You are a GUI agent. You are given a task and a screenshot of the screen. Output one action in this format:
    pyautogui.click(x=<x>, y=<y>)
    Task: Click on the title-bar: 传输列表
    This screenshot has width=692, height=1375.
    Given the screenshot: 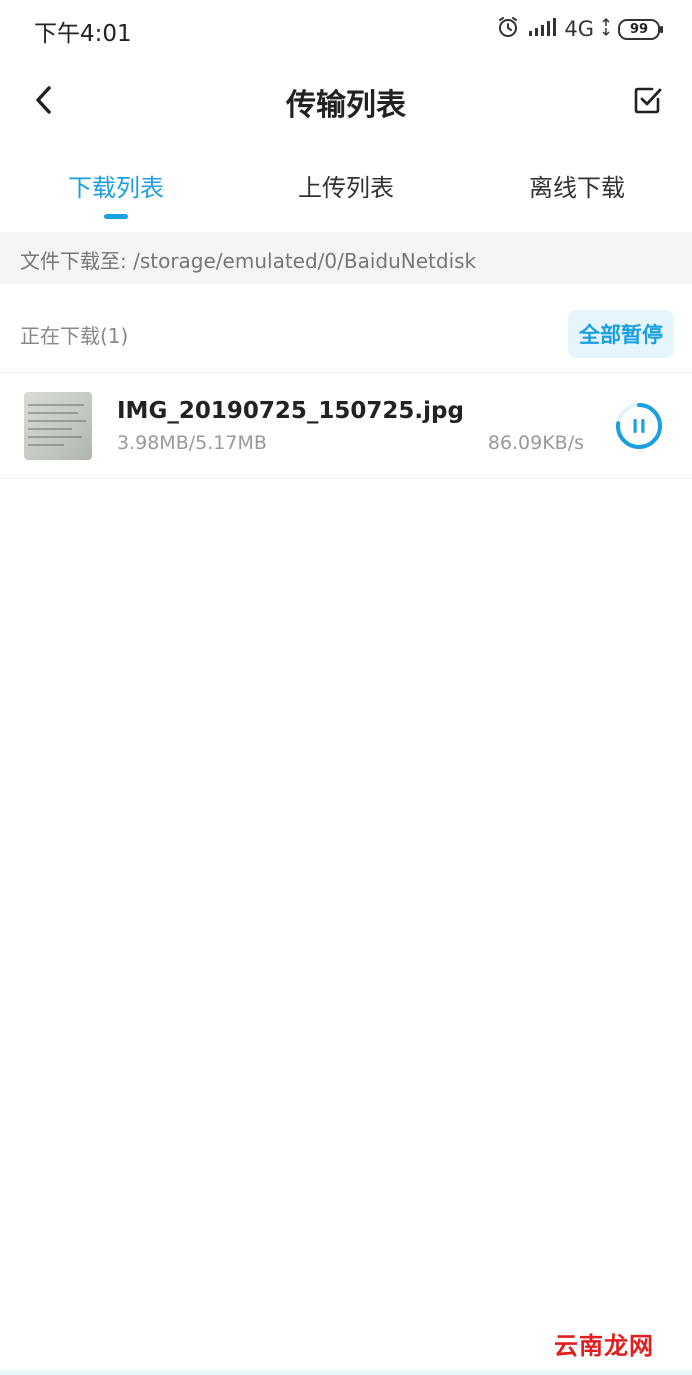 What is the action you would take?
    pyautogui.click(x=346, y=101)
    